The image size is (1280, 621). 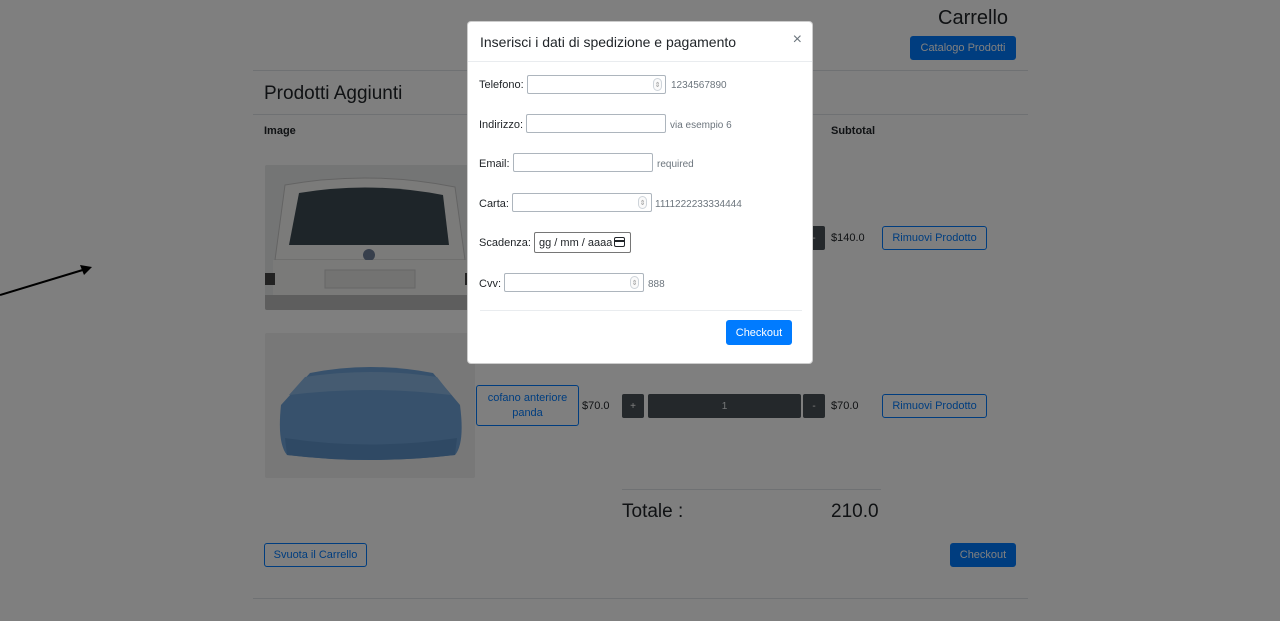 I want to click on cvv-input, so click(x=574, y=282).